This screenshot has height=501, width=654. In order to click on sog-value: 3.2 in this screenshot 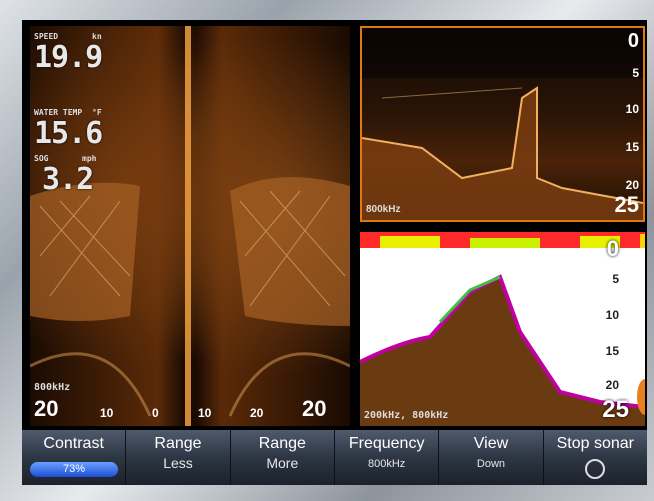, I will do `click(68, 179)`.